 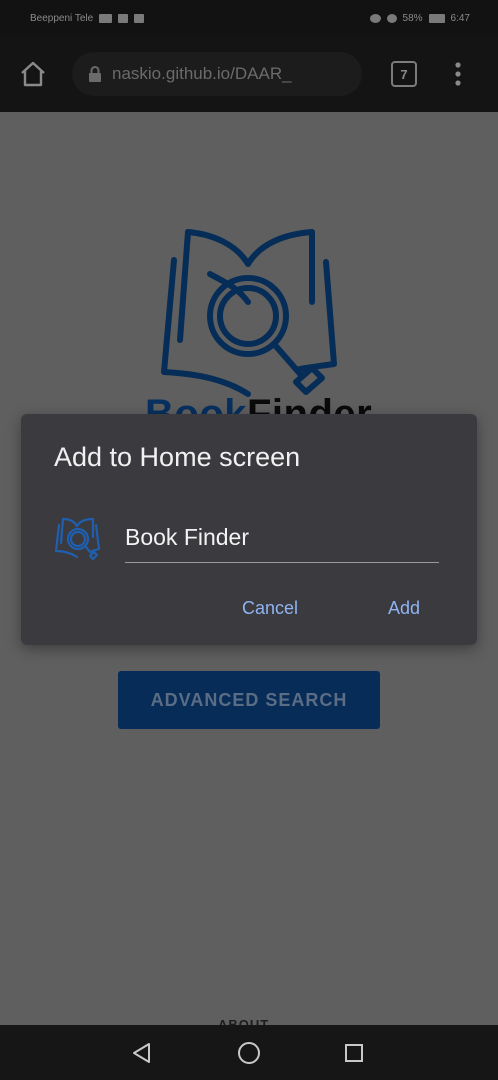 I want to click on add-button: Add, so click(x=404, y=608).